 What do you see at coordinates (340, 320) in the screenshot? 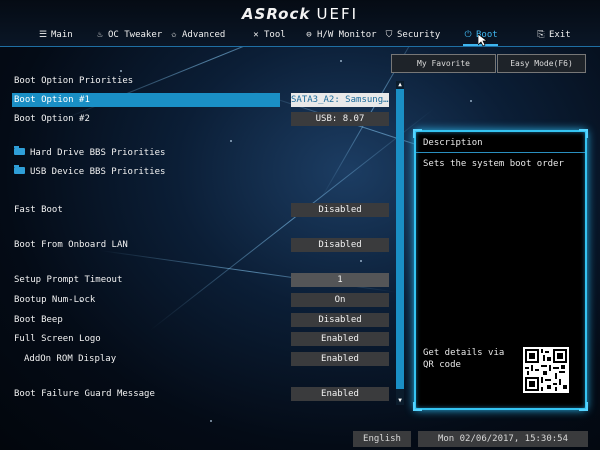
I see `boot-beep-value: Disabled` at bounding box center [340, 320].